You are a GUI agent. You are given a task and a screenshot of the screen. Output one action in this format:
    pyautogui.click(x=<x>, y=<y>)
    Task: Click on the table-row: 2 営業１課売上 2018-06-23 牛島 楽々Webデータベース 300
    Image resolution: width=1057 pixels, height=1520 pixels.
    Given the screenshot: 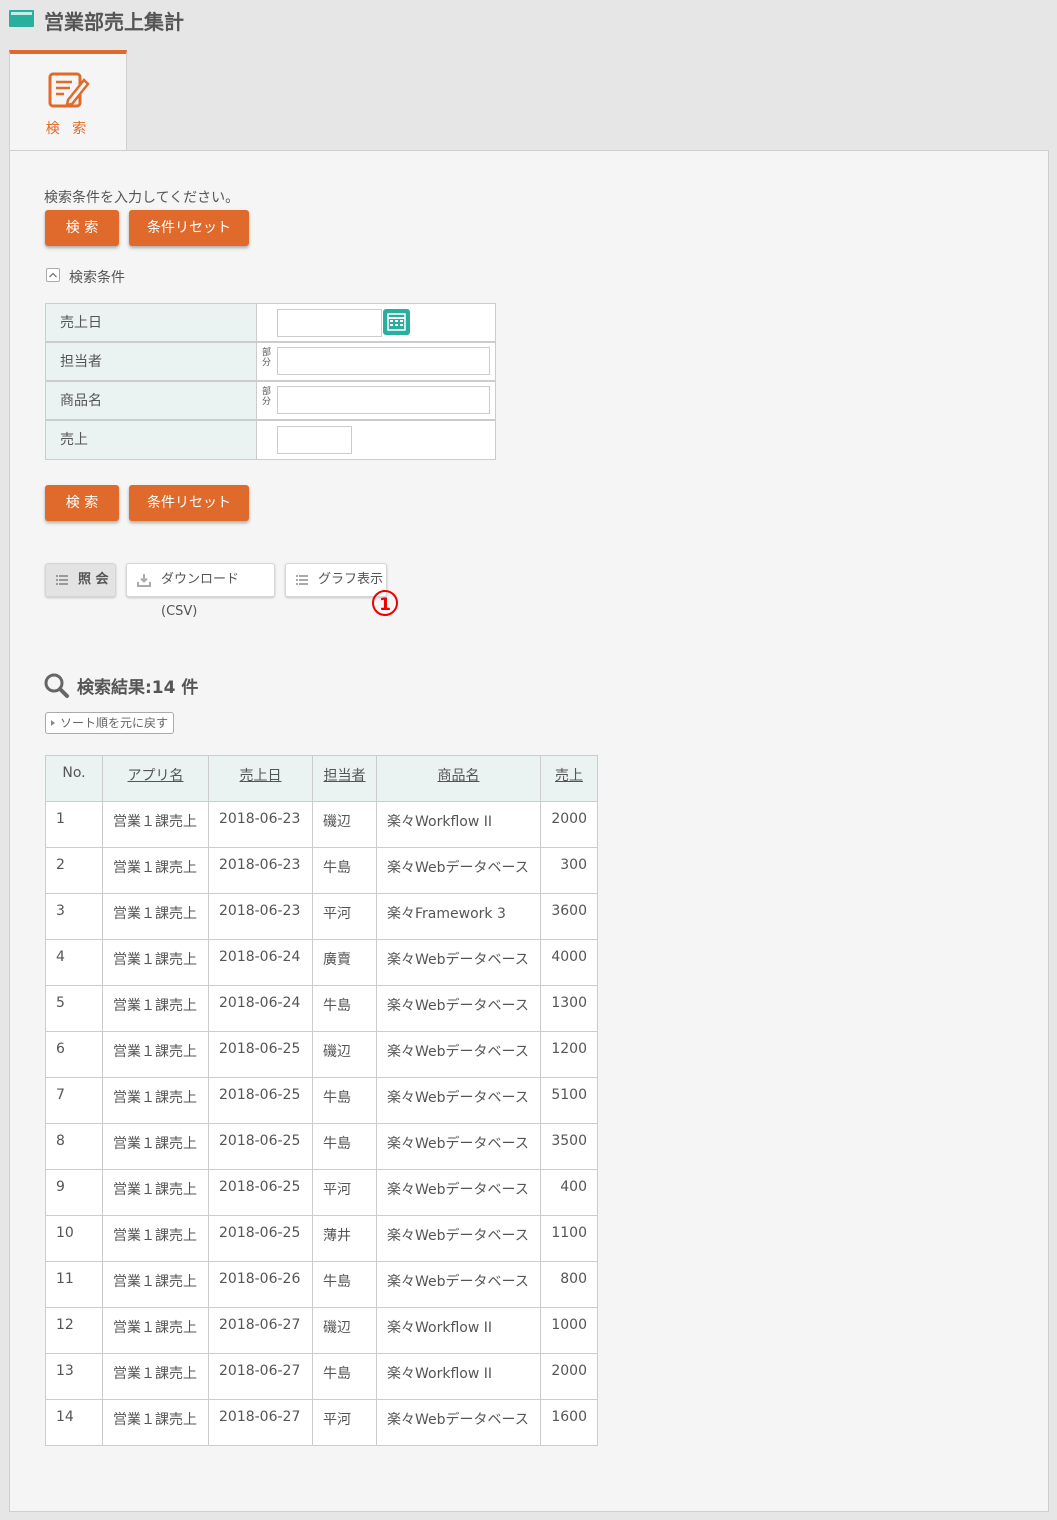 What is the action you would take?
    pyautogui.click(x=321, y=870)
    